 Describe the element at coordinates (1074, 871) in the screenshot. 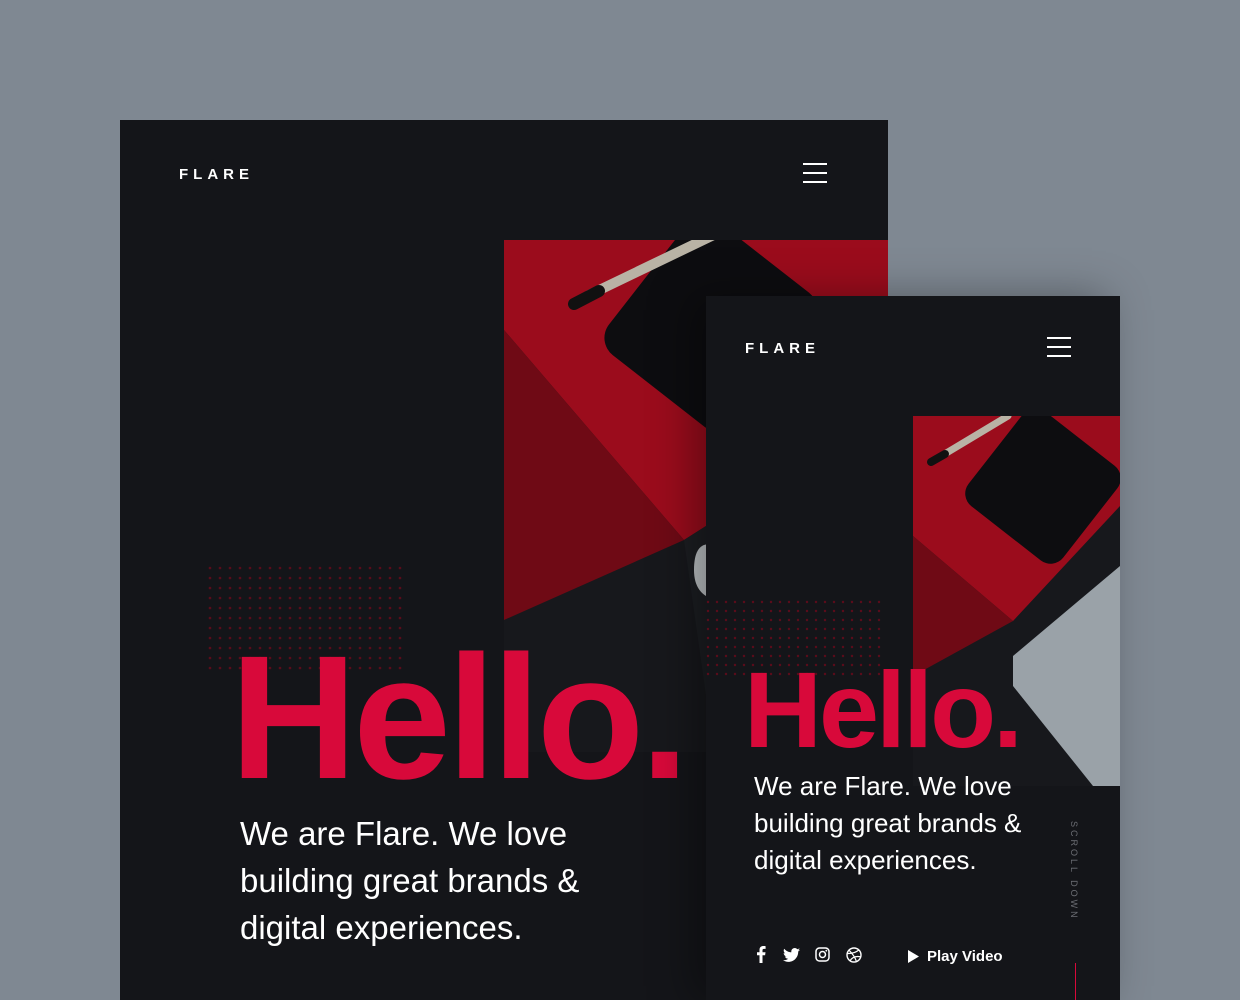

I see `scroll-down-link: SCROLL DOWN` at that location.